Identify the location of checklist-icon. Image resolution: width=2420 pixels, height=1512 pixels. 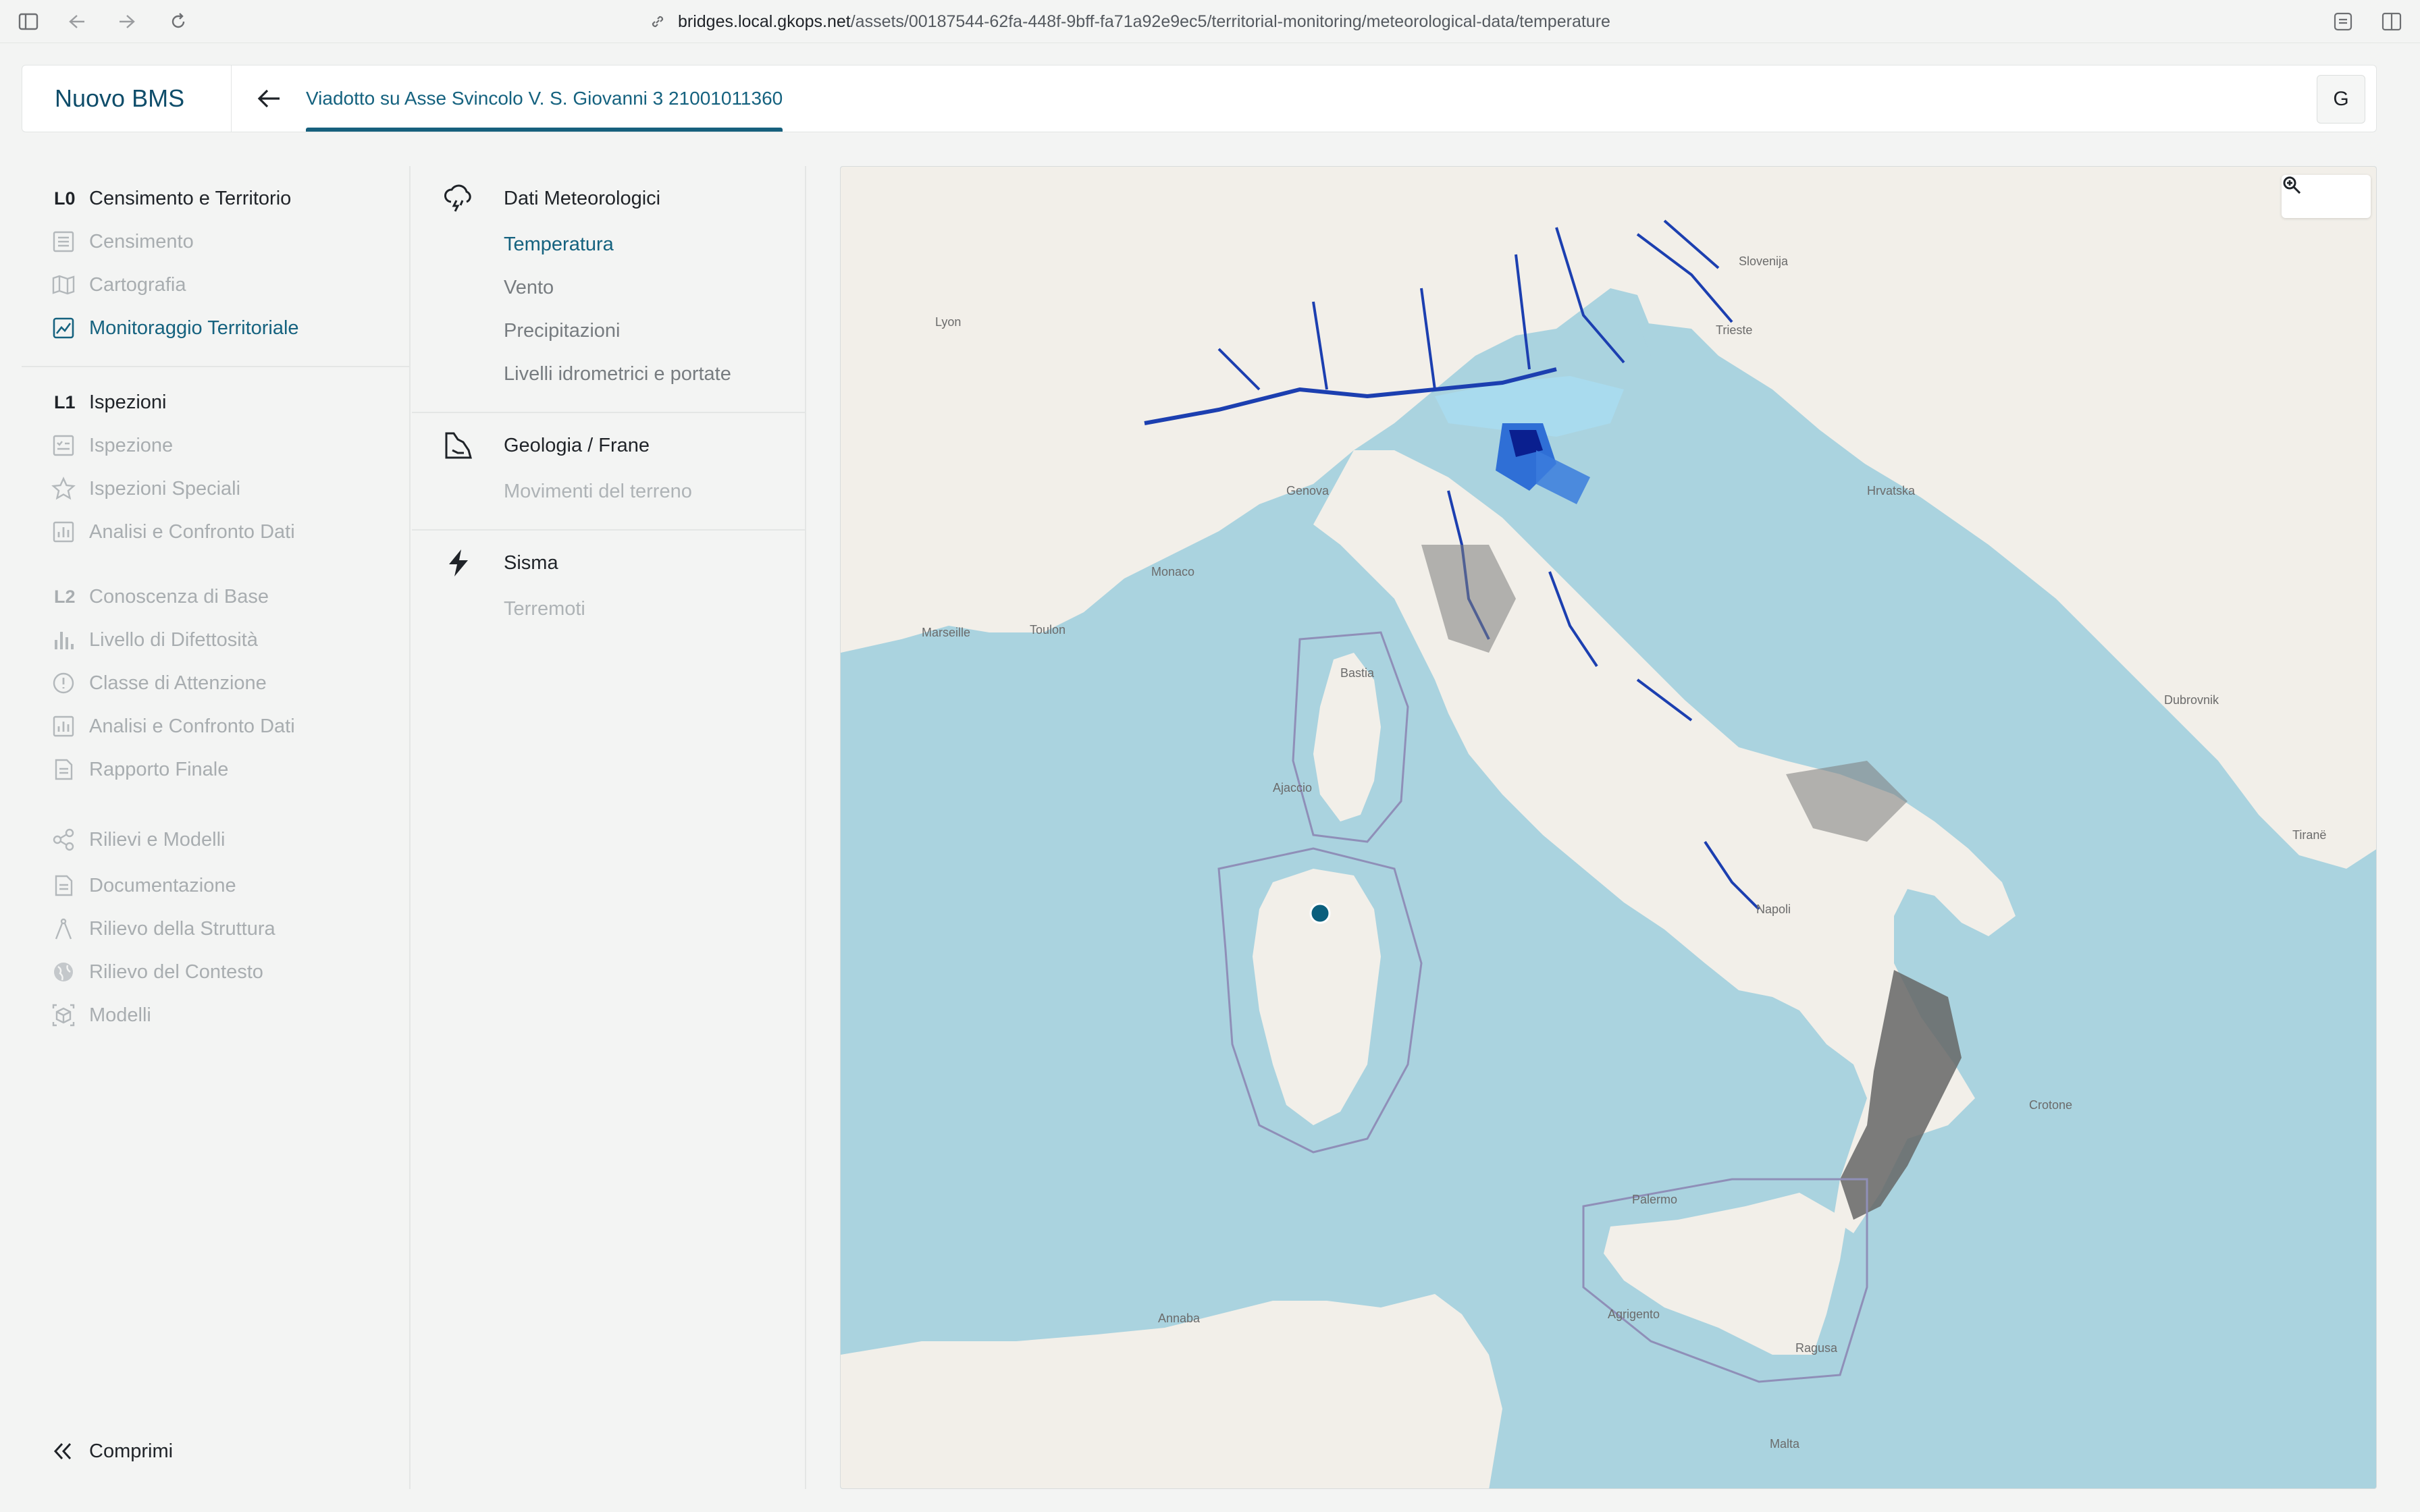
(55, 446).